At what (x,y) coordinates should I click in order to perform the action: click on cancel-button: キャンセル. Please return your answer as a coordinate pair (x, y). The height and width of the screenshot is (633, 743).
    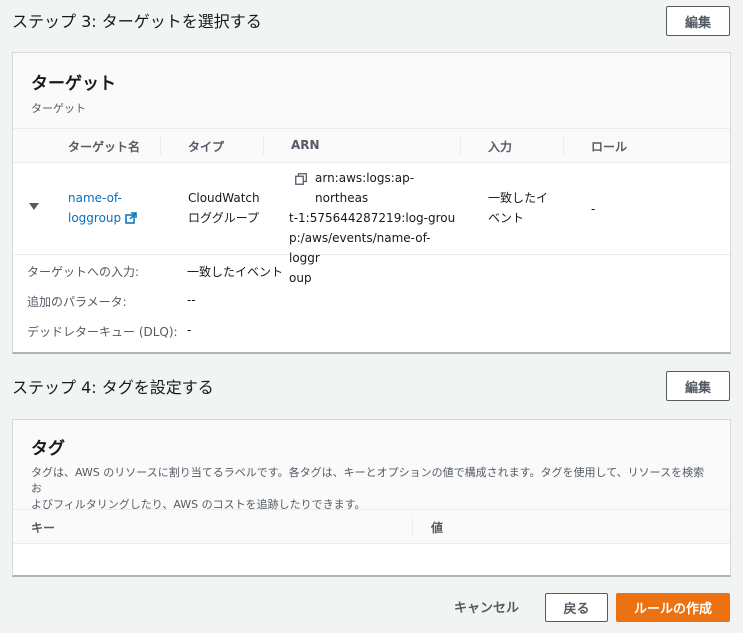
    Looking at the image, I should click on (486, 606).